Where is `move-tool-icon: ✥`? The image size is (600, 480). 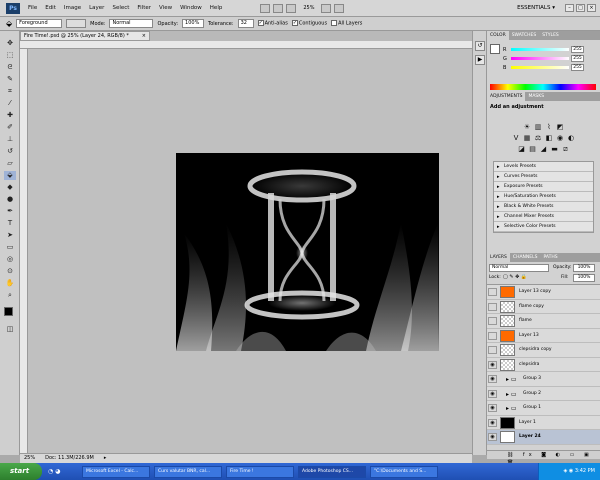 move-tool-icon: ✥ is located at coordinates (10, 43).